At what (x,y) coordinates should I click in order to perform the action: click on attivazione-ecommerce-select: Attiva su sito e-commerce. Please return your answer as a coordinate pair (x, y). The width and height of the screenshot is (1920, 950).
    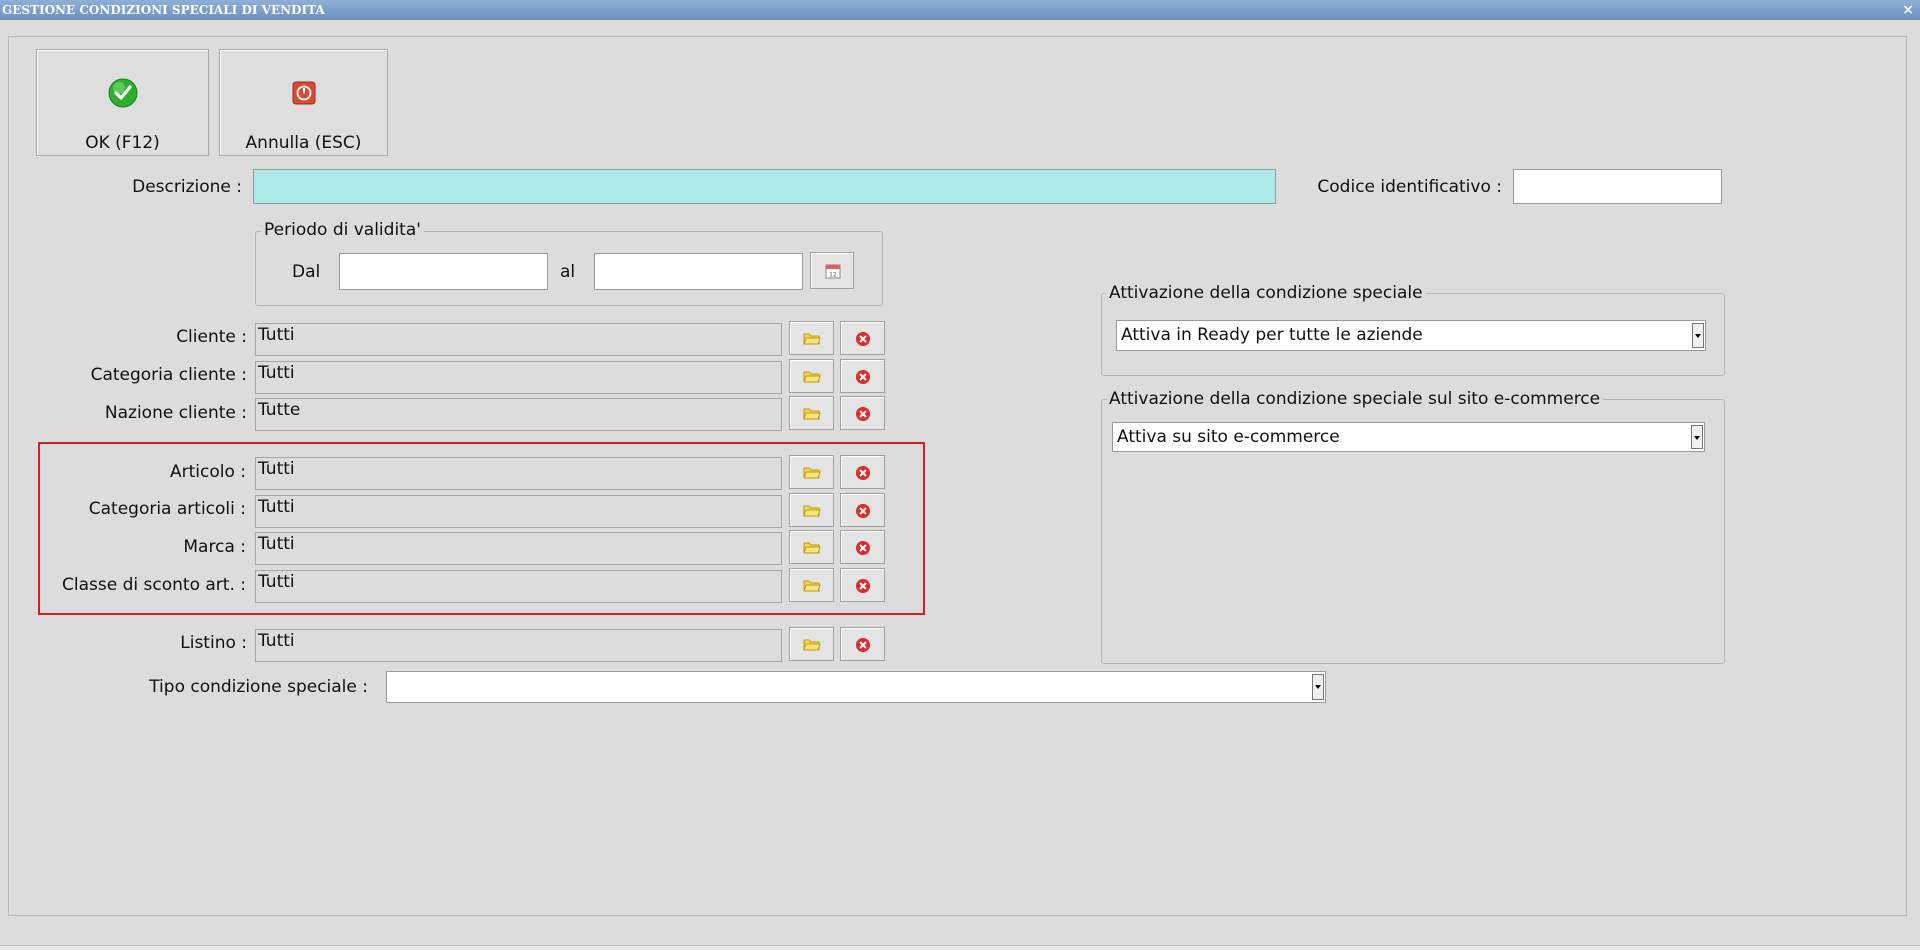
    Looking at the image, I should click on (1408, 437).